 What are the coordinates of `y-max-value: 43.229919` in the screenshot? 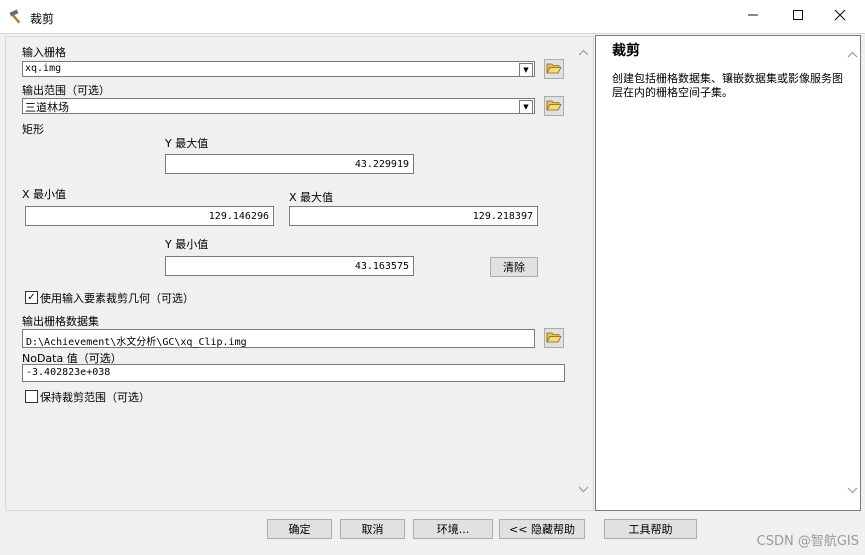 It's located at (381, 164).